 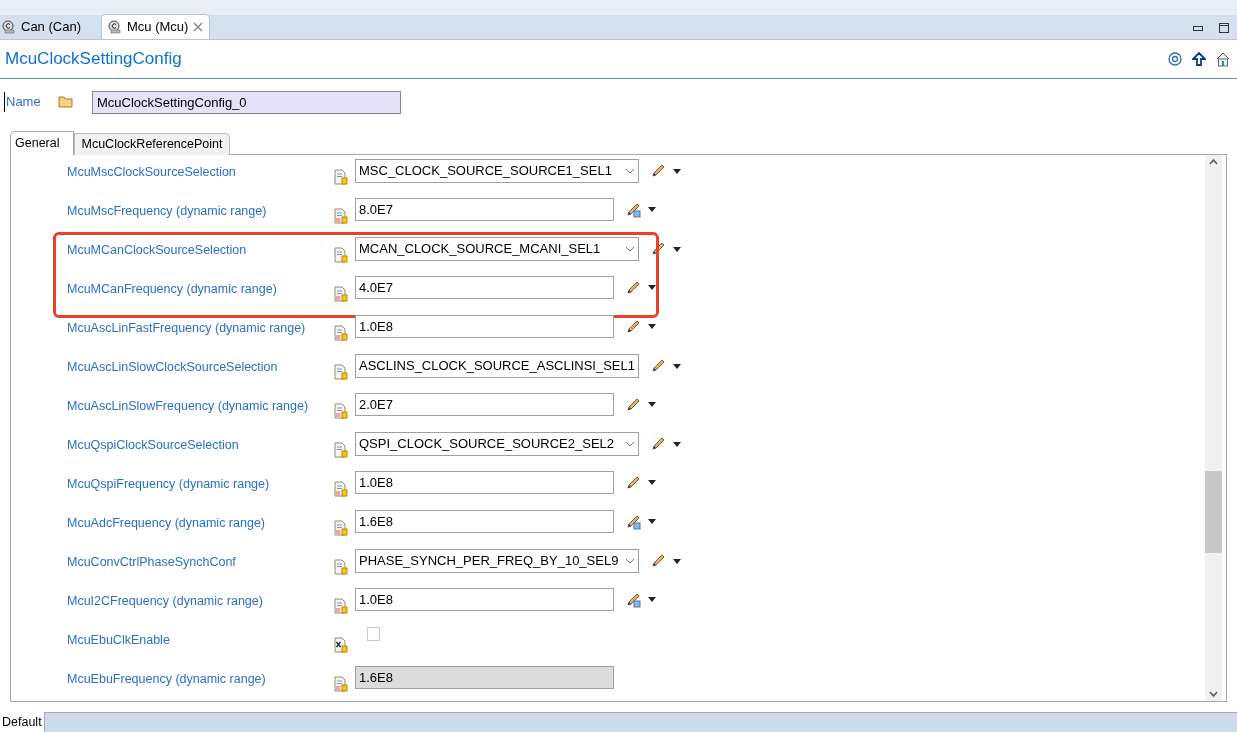 I want to click on section-tab: McuClockReferencePoint, so click(x=152, y=144).